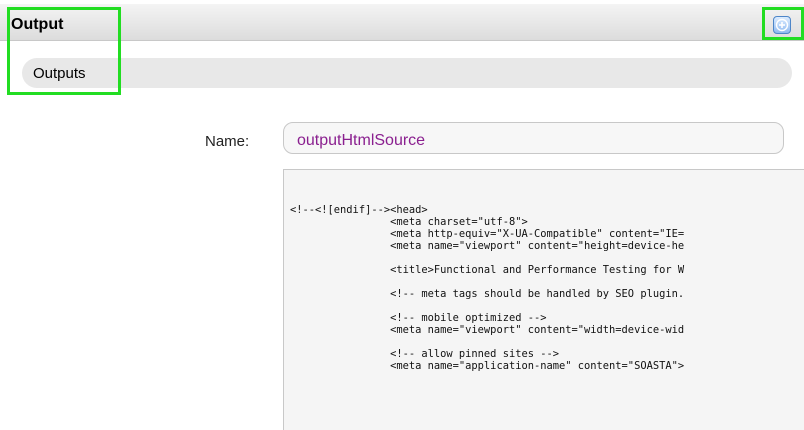  I want to click on panel-title: Output, so click(37, 24).